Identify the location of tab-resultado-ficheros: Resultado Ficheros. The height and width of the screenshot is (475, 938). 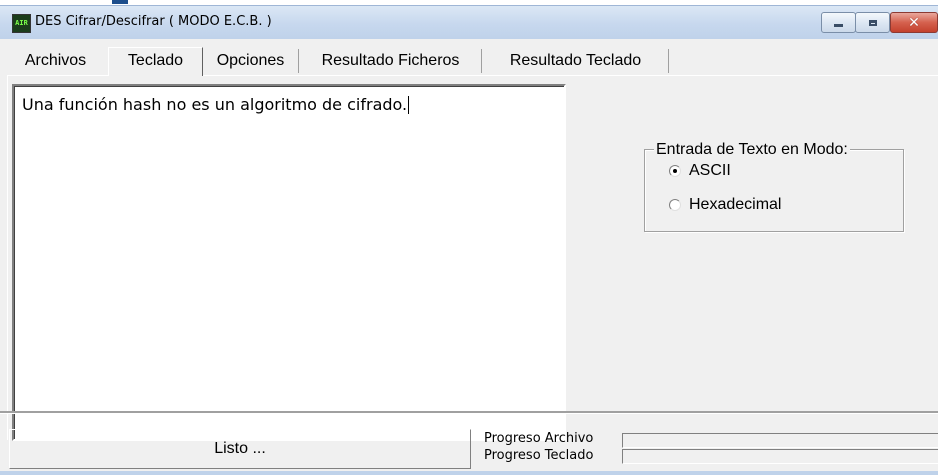
(391, 61).